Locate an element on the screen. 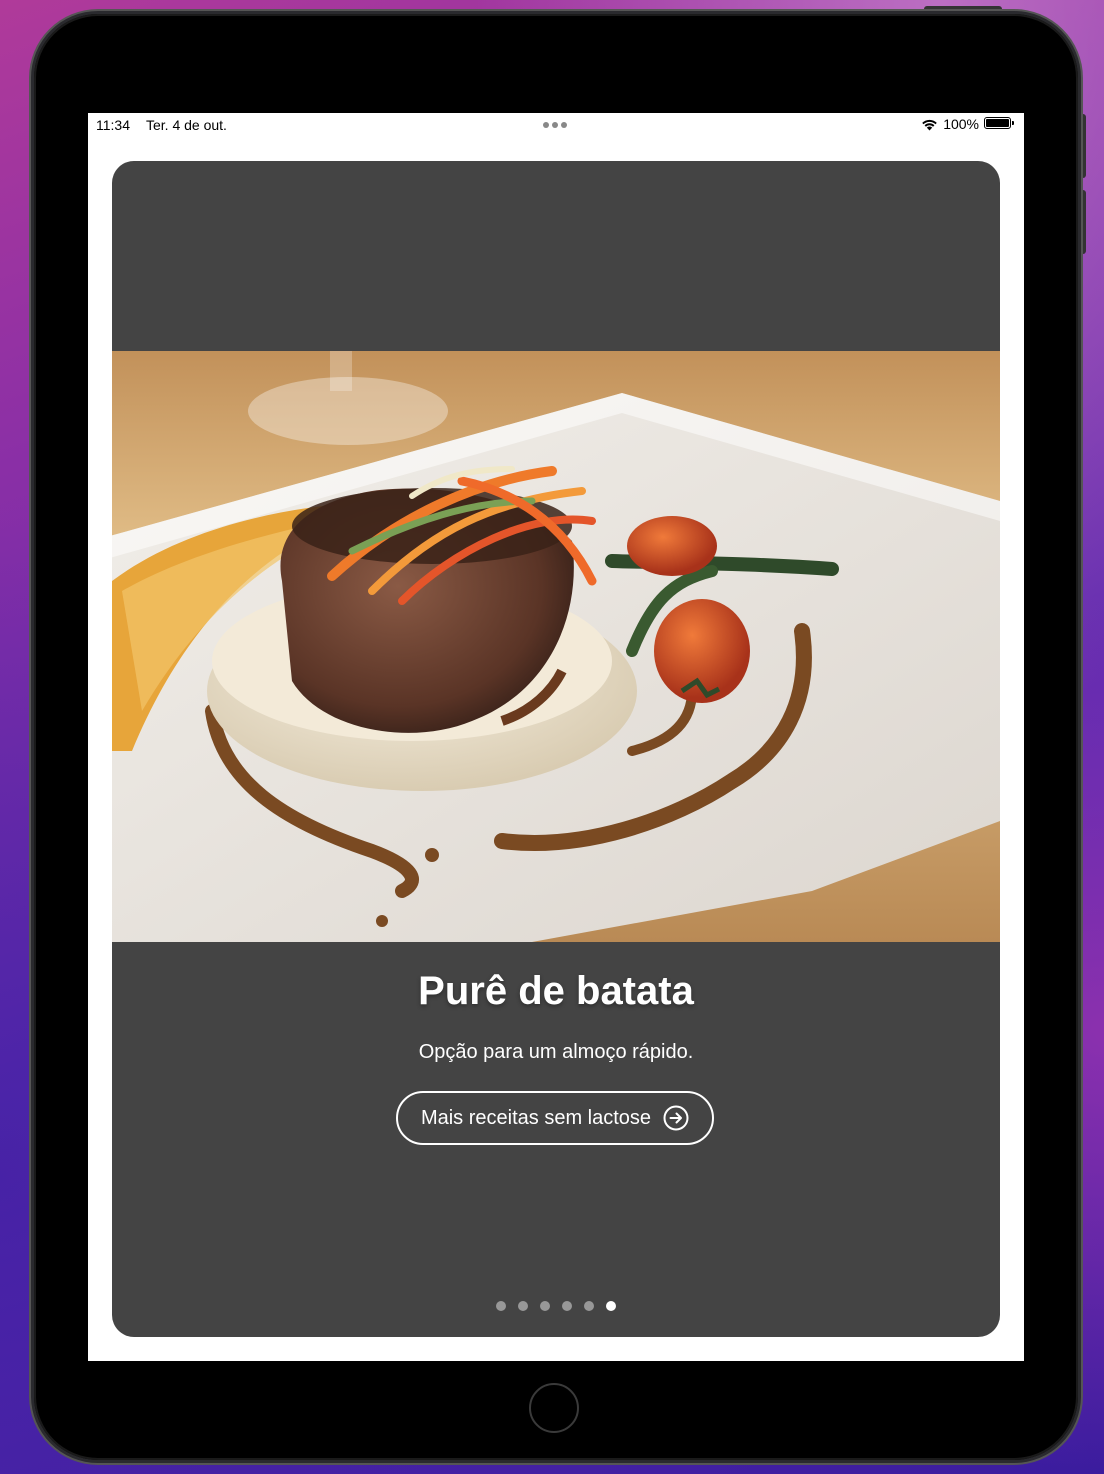 This screenshot has height=1474, width=1104. page-dot-active is located at coordinates (611, 1306).